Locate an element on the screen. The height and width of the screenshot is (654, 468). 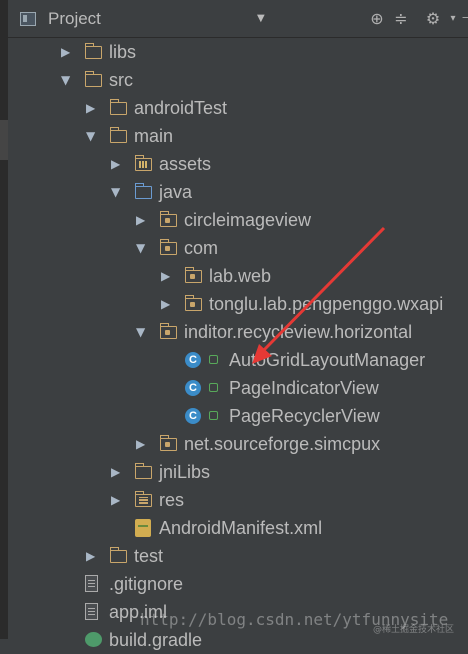
tree-item-label: libs is located at coordinates (123, 52).